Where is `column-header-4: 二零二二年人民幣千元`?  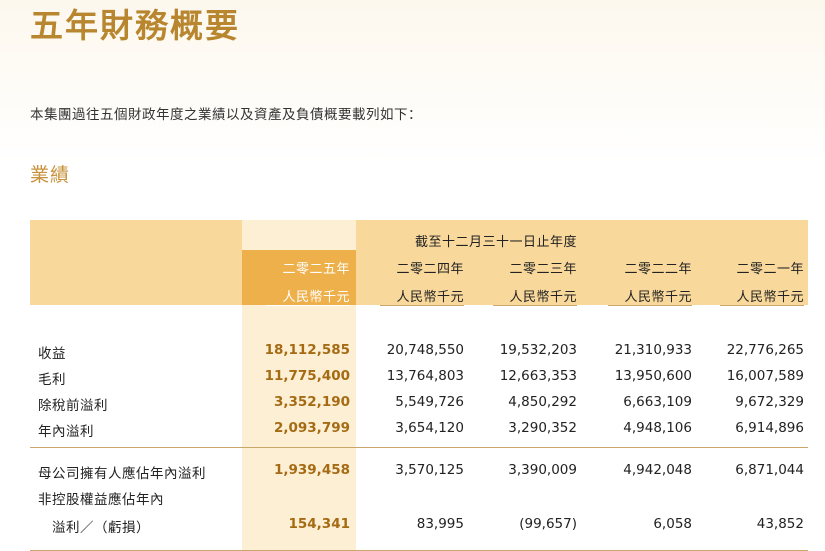
column-header-4: 二零二二年人民幣千元 is located at coordinates (647, 283).